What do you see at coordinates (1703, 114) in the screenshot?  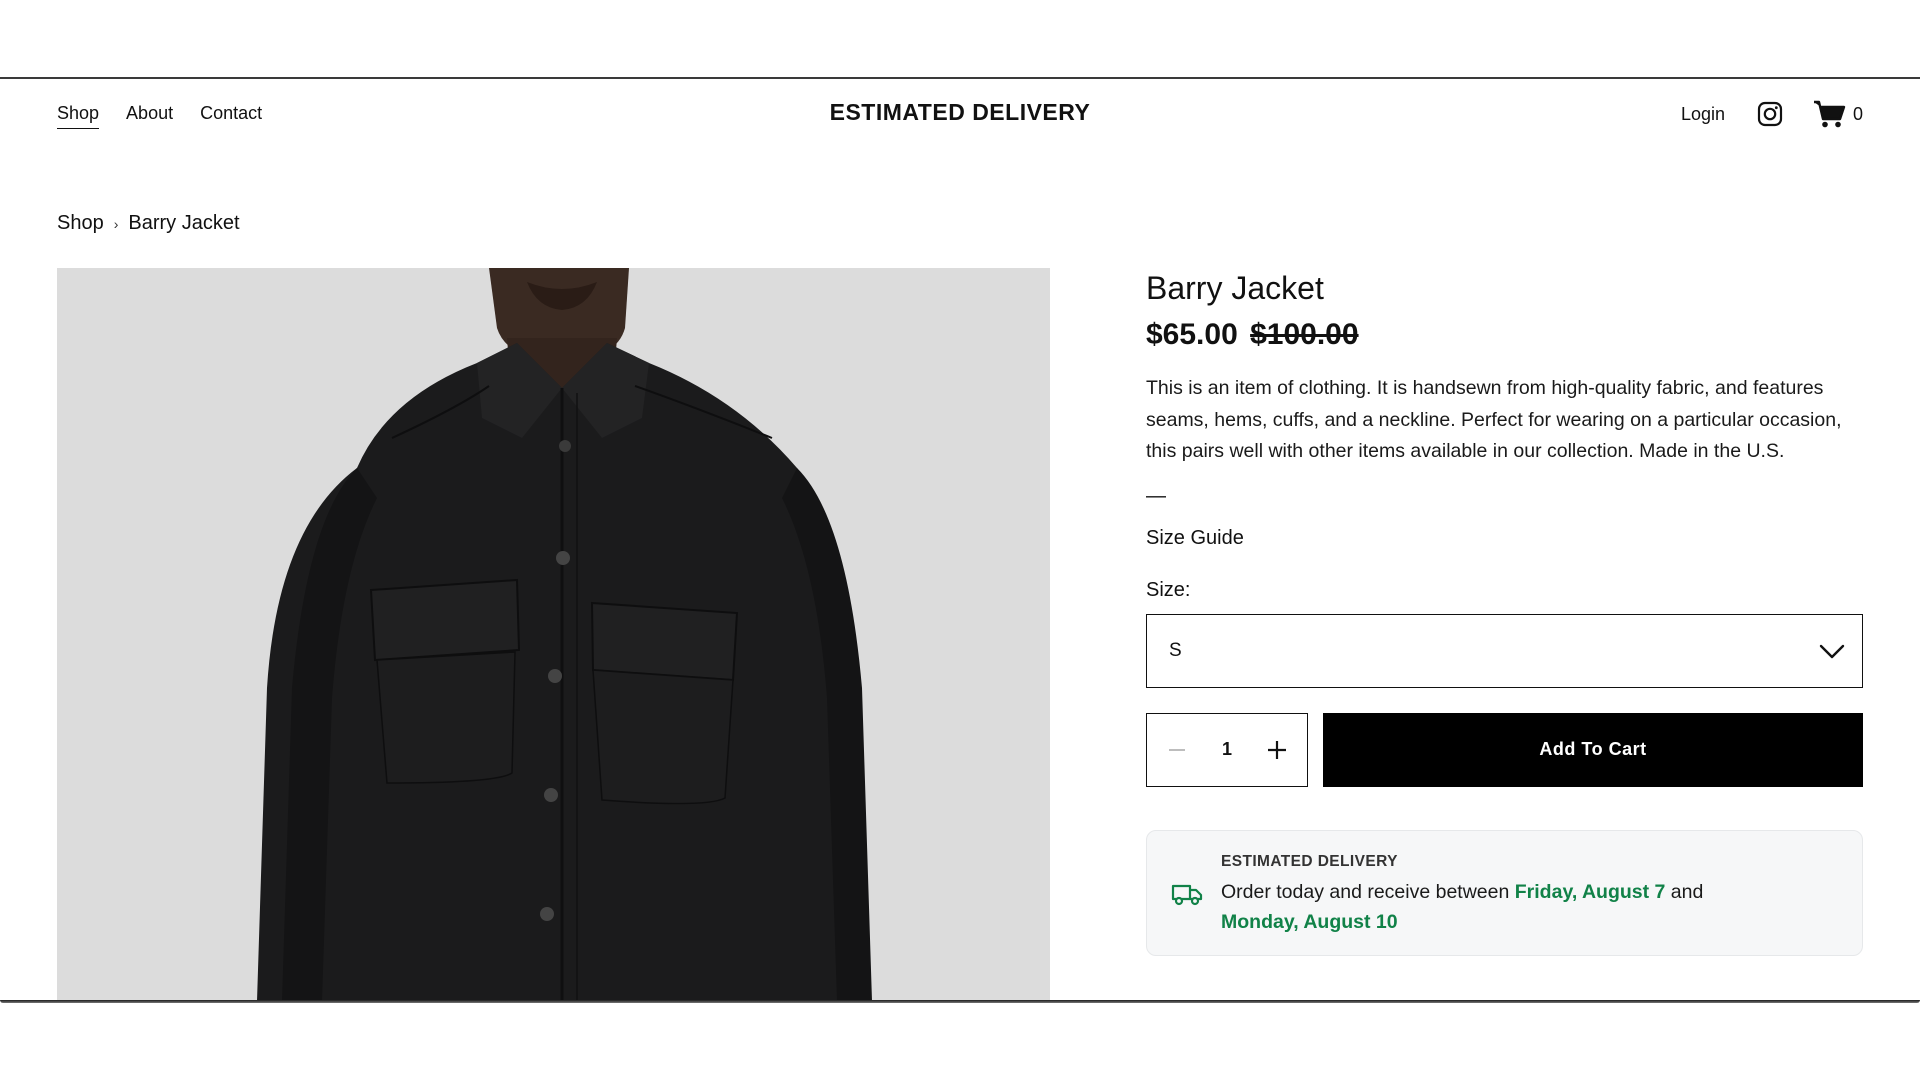 I see `login-link: Login` at bounding box center [1703, 114].